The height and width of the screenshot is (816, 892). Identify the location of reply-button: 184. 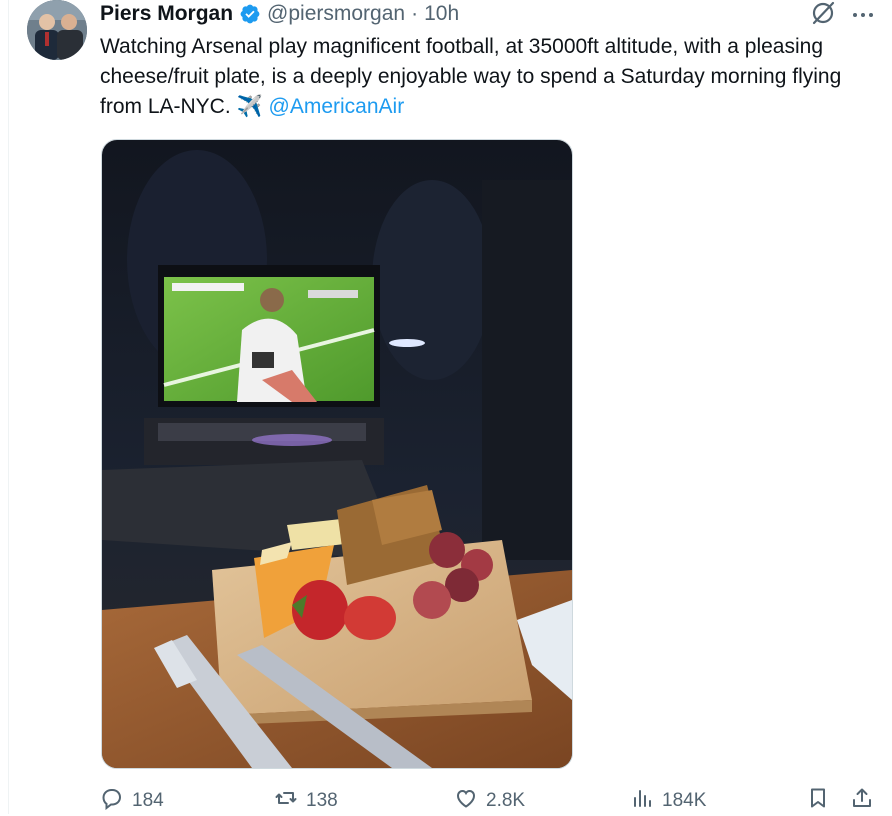
(132, 801).